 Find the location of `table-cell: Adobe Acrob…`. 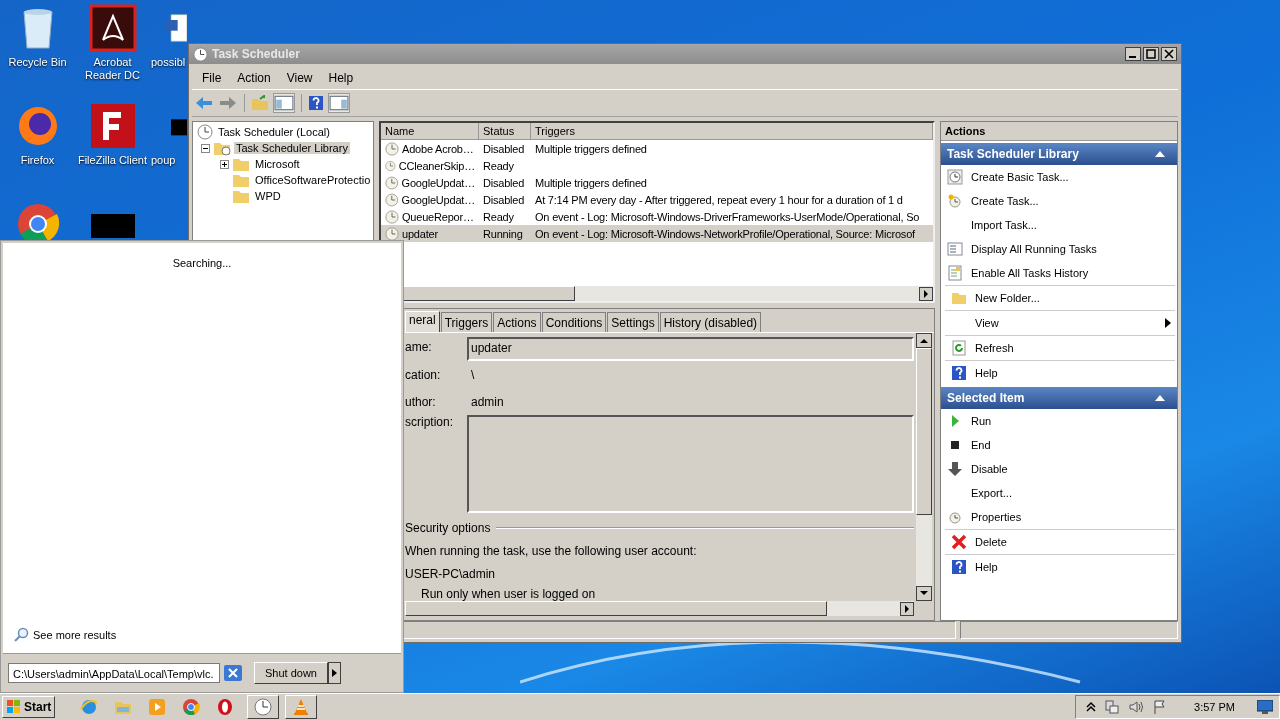

table-cell: Adobe Acrob… is located at coordinates (438, 148).